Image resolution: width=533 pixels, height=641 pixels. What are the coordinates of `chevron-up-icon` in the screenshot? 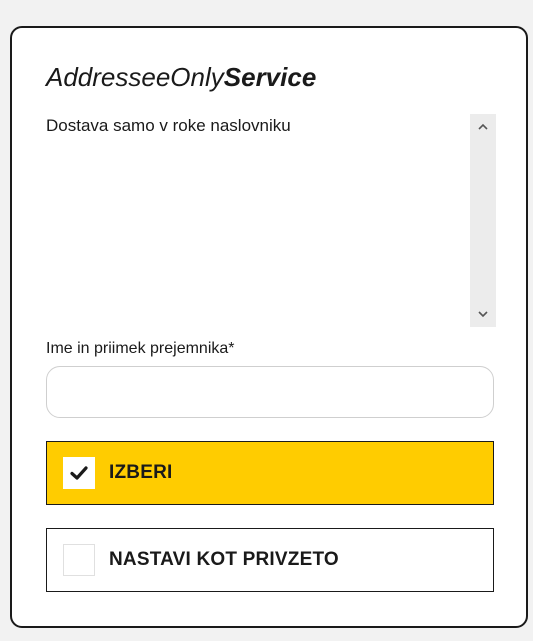 It's located at (483, 126).